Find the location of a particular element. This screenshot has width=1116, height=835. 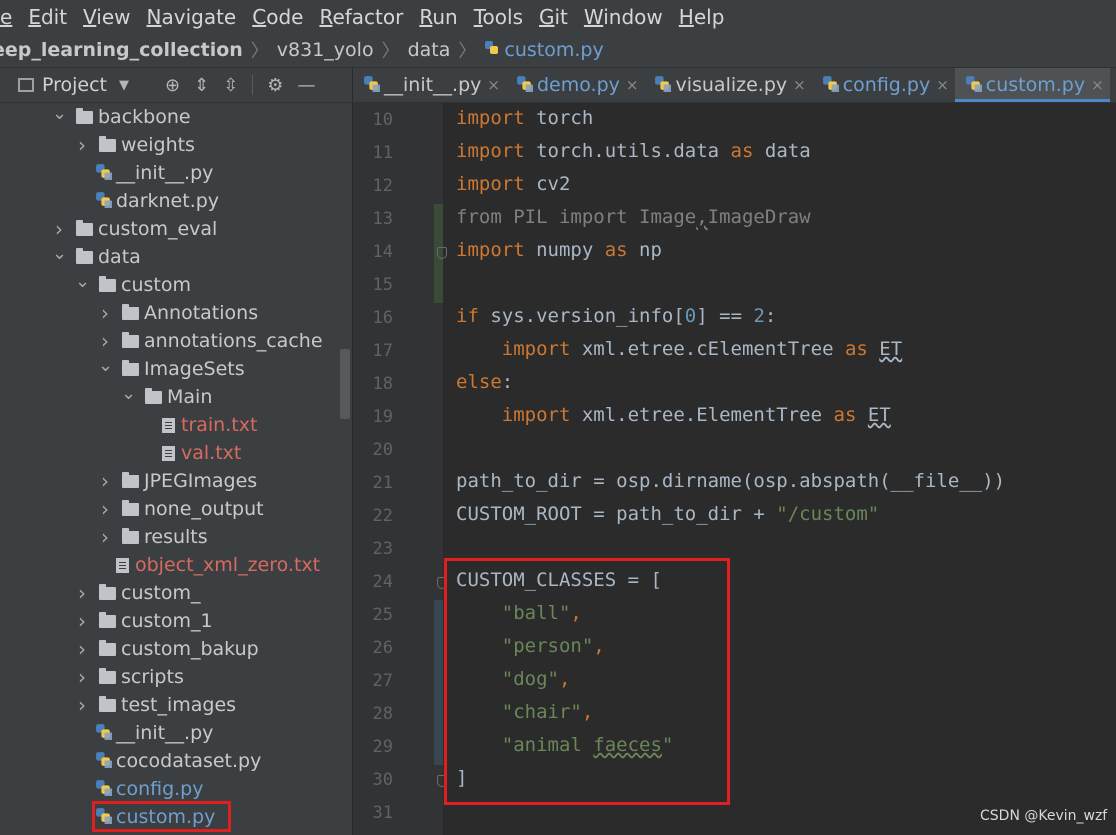

menu-run: Run is located at coordinates (440, 17).